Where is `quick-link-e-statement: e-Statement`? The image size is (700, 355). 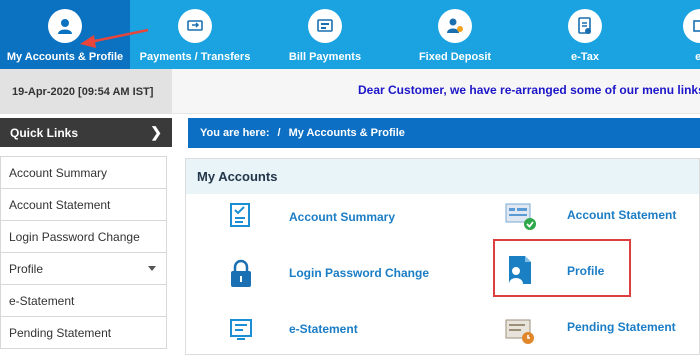 quick-link-e-statement: e-Statement is located at coordinates (83, 301).